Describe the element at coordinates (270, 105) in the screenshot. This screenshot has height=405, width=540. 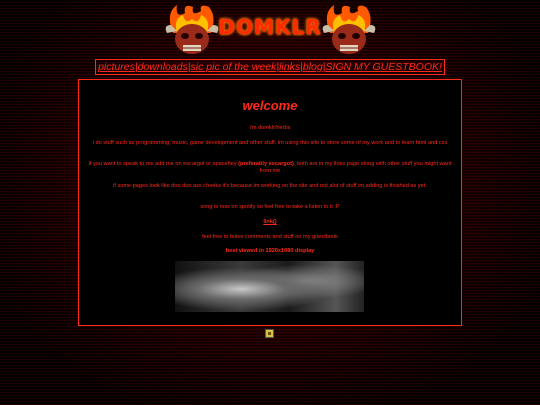
I see `page-title: welcome` at that location.